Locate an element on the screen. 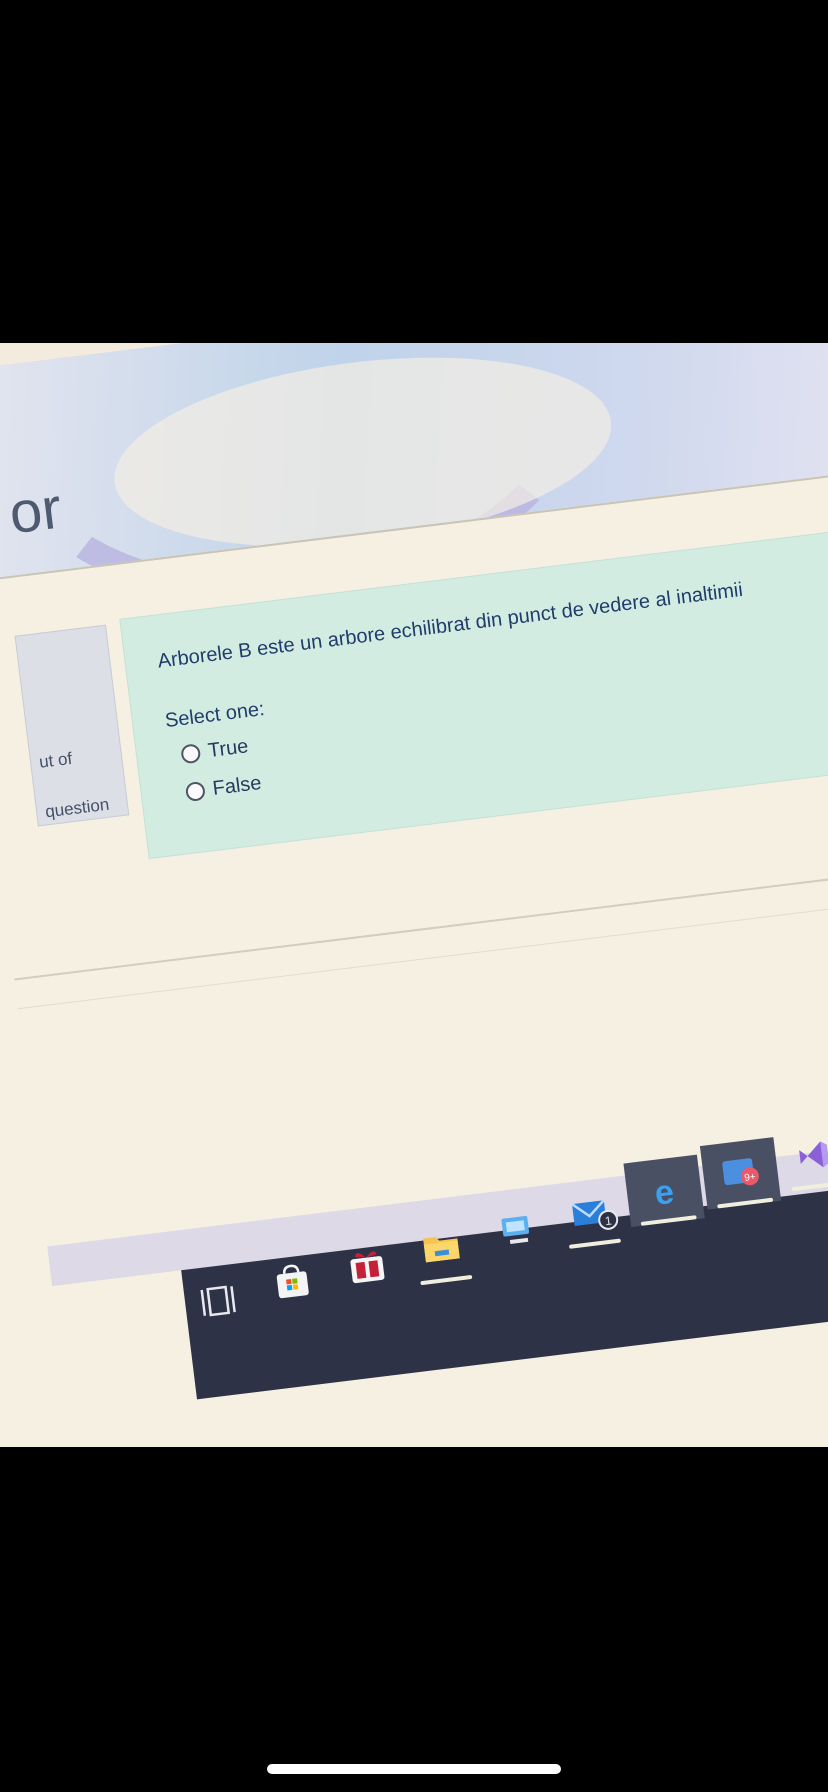 The height and width of the screenshot is (1792, 828). option-true-label: True is located at coordinates (228, 749).